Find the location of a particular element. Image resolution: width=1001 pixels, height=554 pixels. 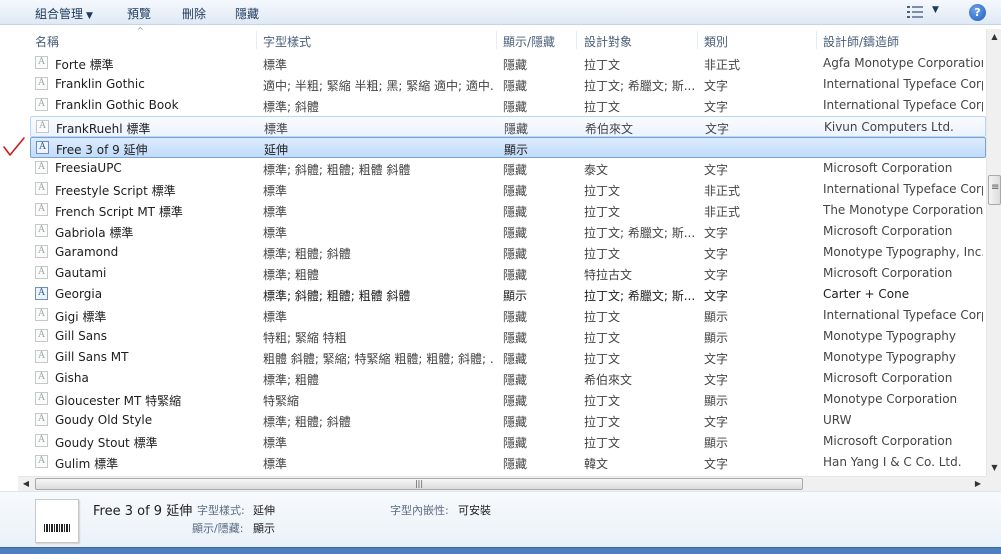

font-cell-designer: Monotype Typography, Inc. is located at coordinates (903, 252).